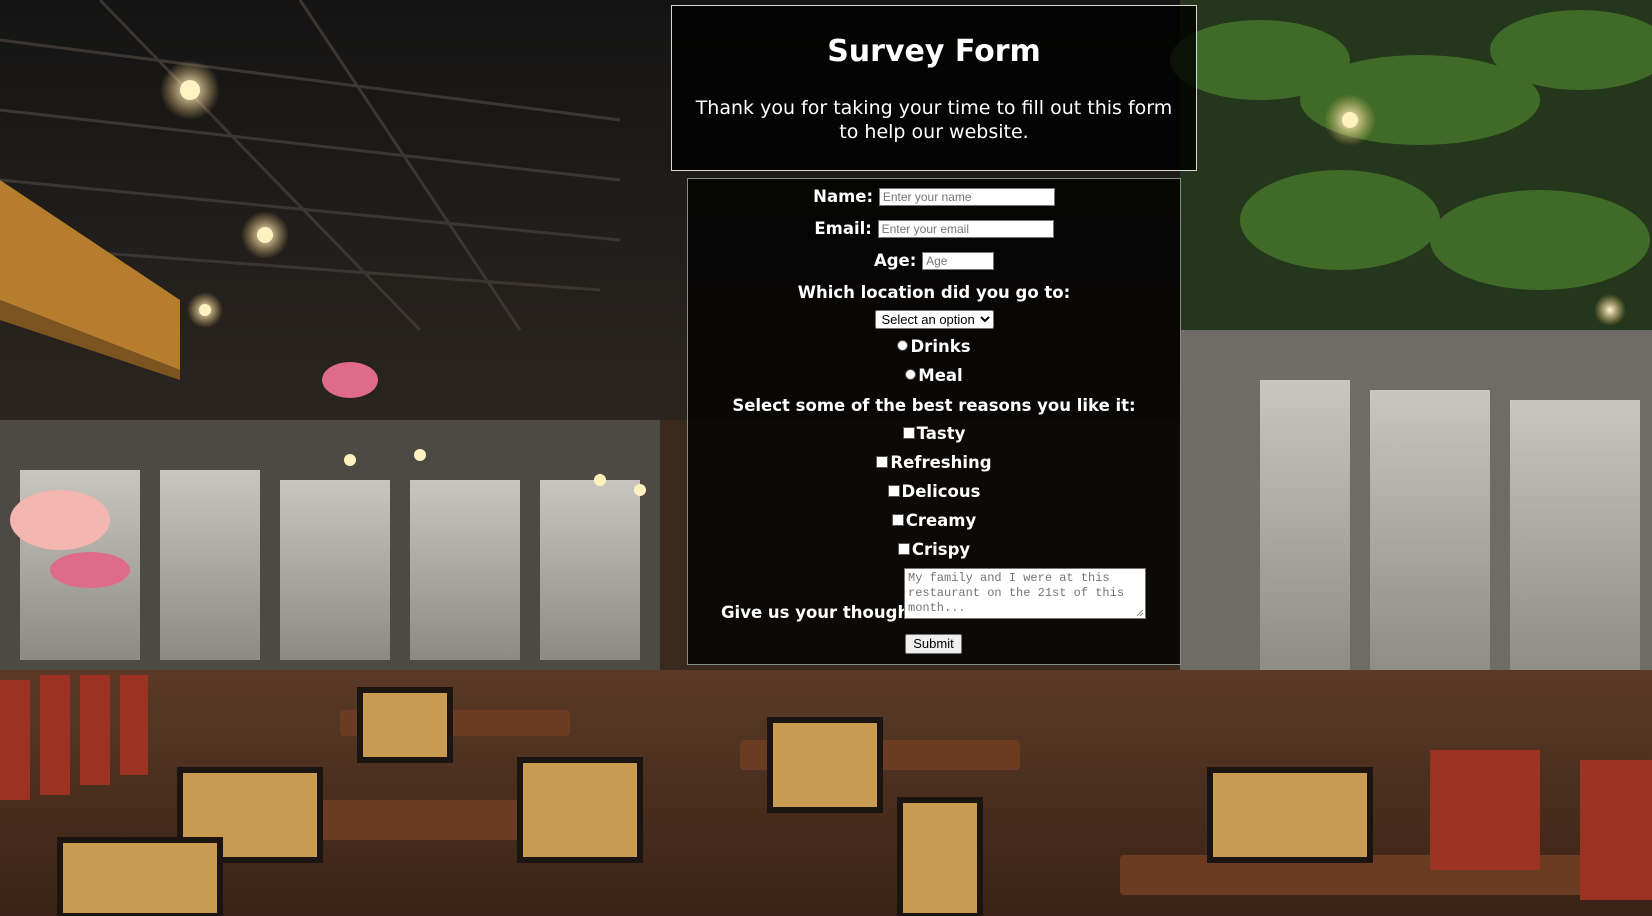  What do you see at coordinates (934, 51) in the screenshot?
I see `page-title: Survey Form` at bounding box center [934, 51].